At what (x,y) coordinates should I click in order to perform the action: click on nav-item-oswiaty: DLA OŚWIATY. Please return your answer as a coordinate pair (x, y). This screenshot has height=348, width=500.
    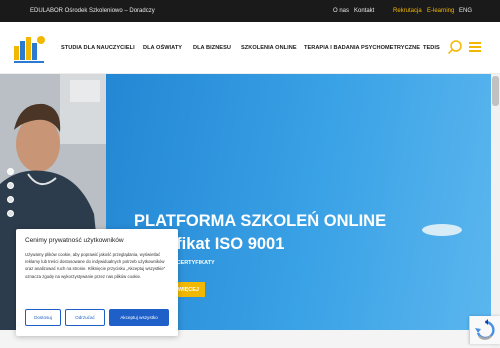
    Looking at the image, I should click on (162, 48).